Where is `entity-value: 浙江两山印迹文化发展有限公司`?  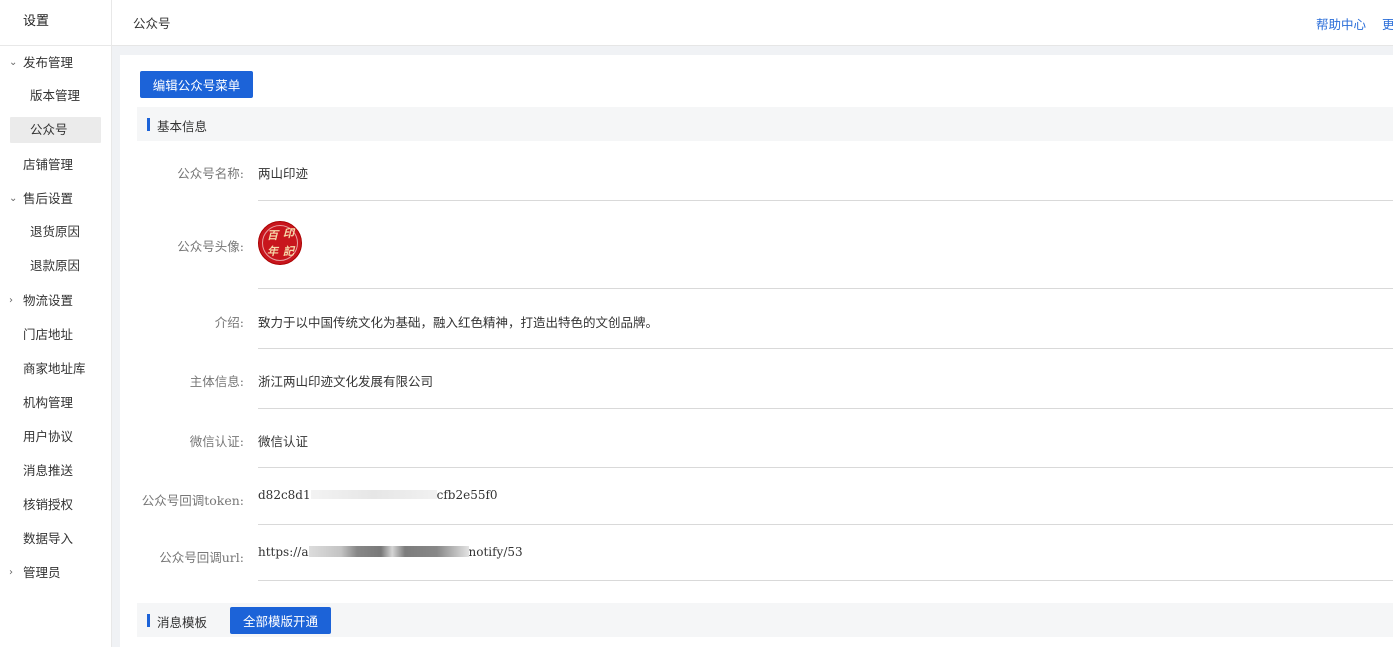
entity-value: 浙江两山印迹文化发展有限公司 is located at coordinates (346, 381).